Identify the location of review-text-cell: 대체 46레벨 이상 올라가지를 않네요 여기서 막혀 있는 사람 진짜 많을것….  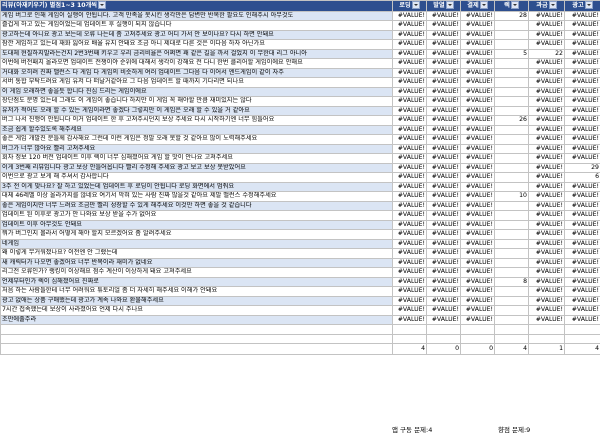
(196, 196).